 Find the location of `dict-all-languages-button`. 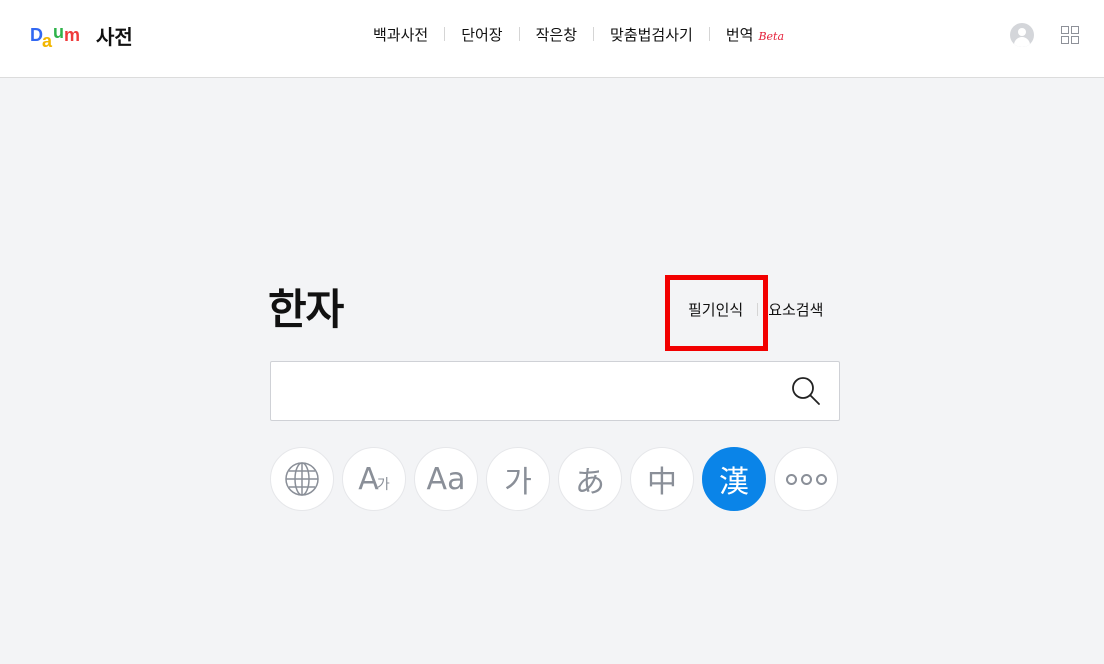

dict-all-languages-button is located at coordinates (302, 479).